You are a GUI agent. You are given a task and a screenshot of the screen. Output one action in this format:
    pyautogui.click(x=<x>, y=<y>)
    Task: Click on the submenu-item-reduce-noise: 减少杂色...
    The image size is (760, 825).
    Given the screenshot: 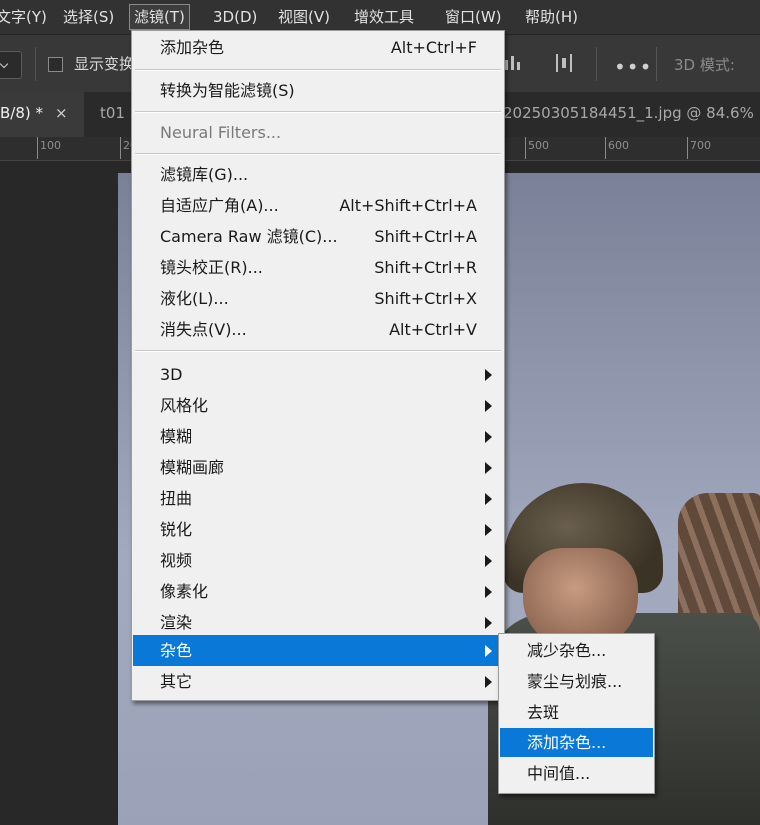 What is the action you would take?
    pyautogui.click(x=576, y=650)
    